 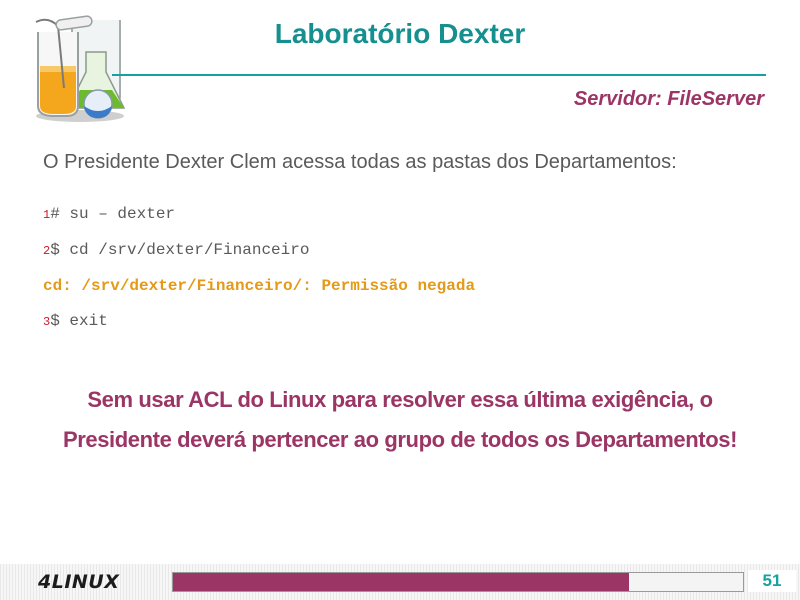 I want to click on progress-fill, so click(x=401, y=582).